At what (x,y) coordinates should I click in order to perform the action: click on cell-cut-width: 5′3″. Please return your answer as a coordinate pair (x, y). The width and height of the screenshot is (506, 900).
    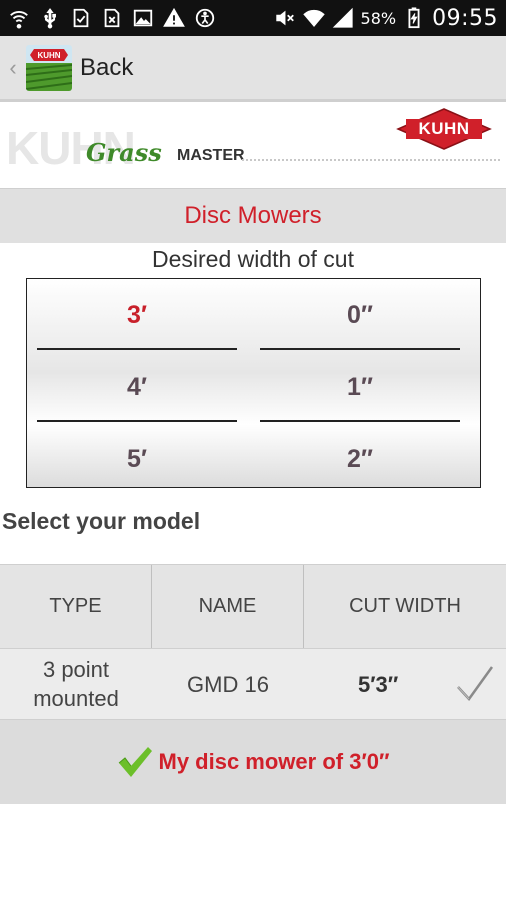
    Looking at the image, I should click on (405, 684).